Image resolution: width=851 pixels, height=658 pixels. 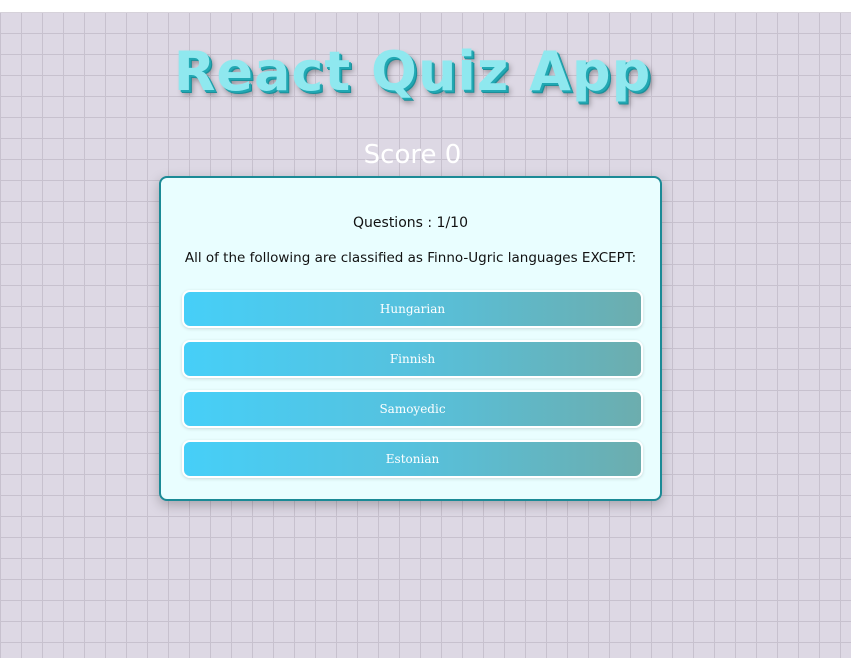 What do you see at coordinates (410, 223) in the screenshot?
I see `question-counter: Questions : 1/10` at bounding box center [410, 223].